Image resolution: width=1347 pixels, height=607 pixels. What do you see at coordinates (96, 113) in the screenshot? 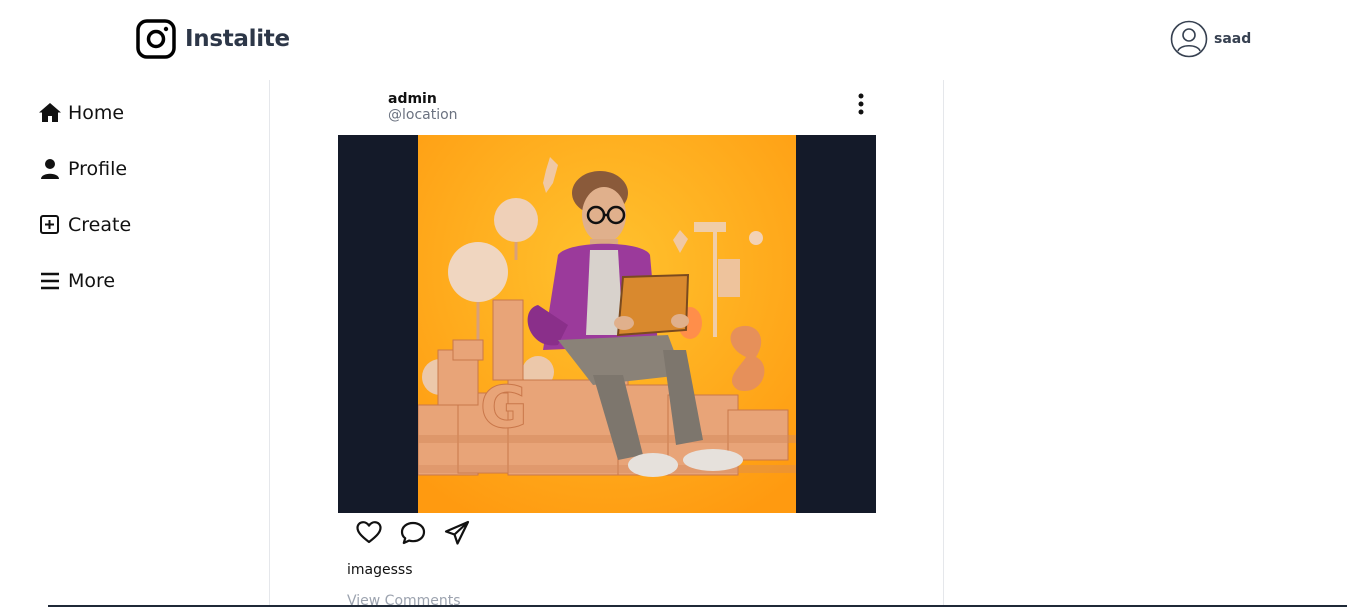
I see `sidebar-item-label: Home` at bounding box center [96, 113].